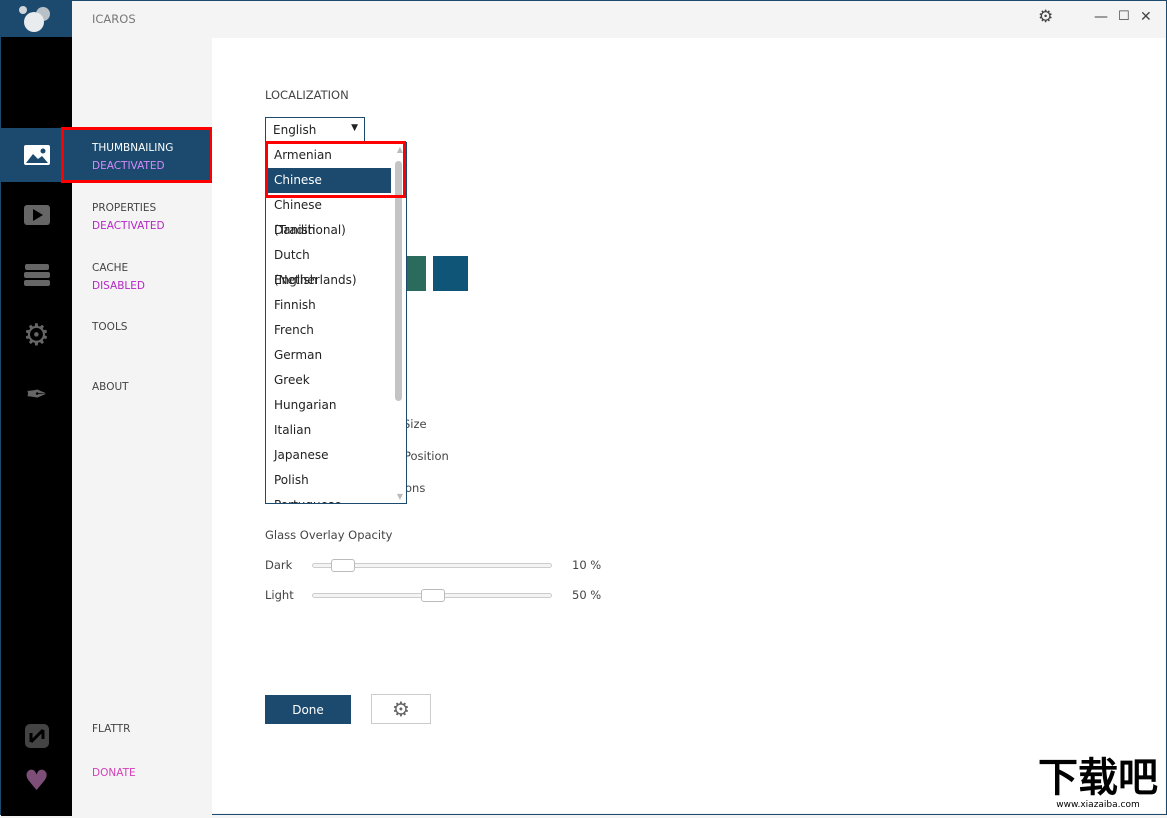 The image size is (1167, 818). What do you see at coordinates (415, 488) in the screenshot?
I see `option-label-ons: ons` at bounding box center [415, 488].